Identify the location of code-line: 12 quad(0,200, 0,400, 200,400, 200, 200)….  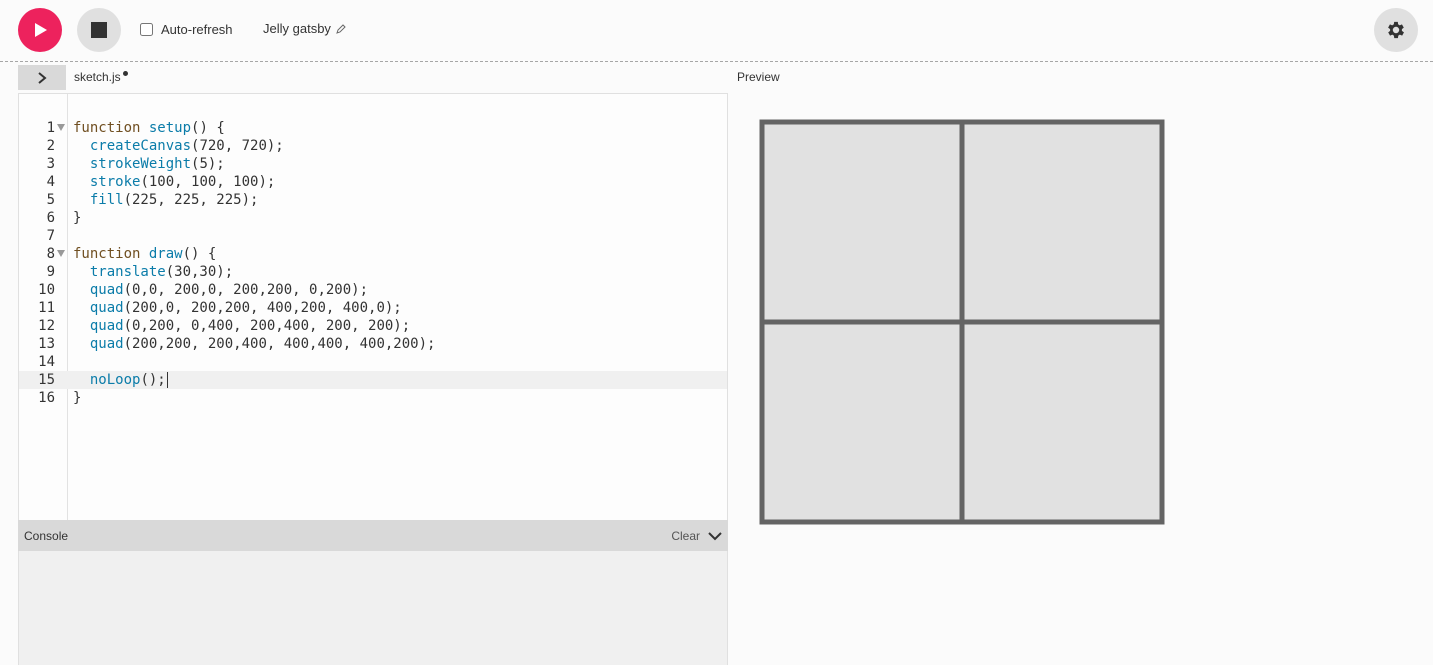
(373, 326).